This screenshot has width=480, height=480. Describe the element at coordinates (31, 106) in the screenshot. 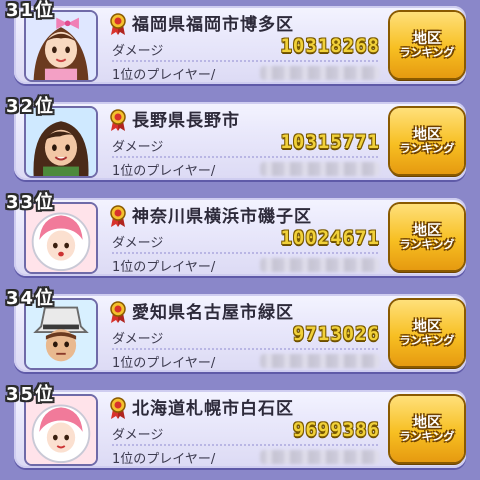

I see `rank-label: 32位` at that location.